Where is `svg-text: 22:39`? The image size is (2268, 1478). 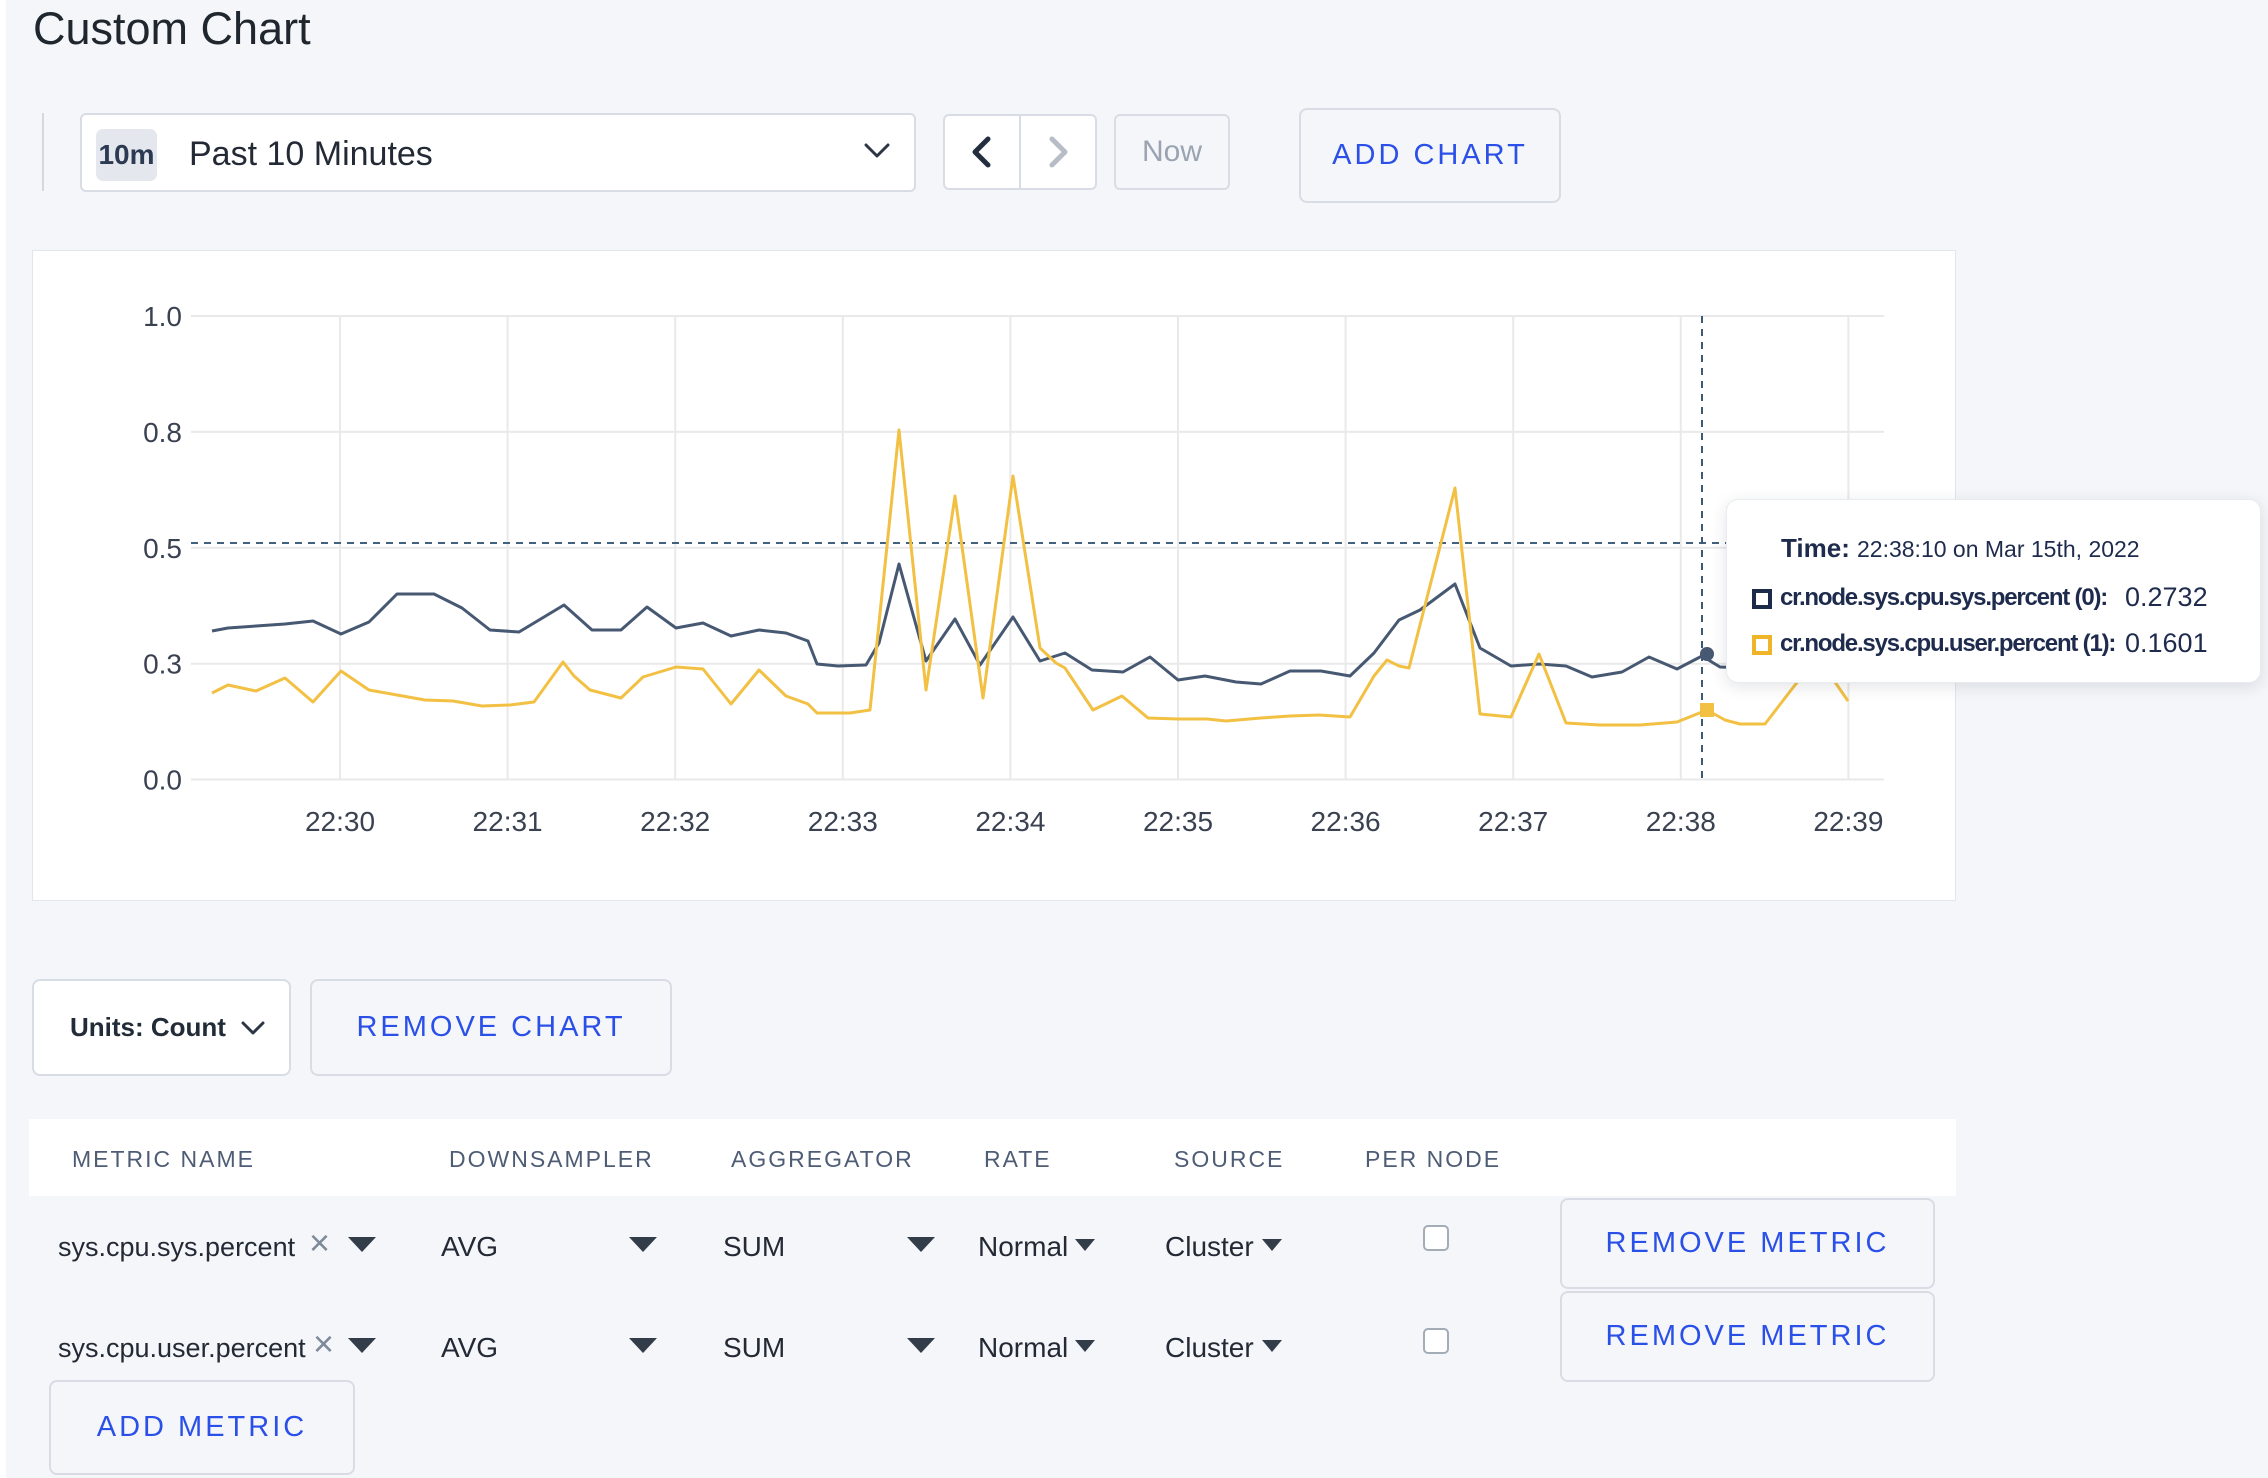
svg-text: 22:39 is located at coordinates (1848, 821).